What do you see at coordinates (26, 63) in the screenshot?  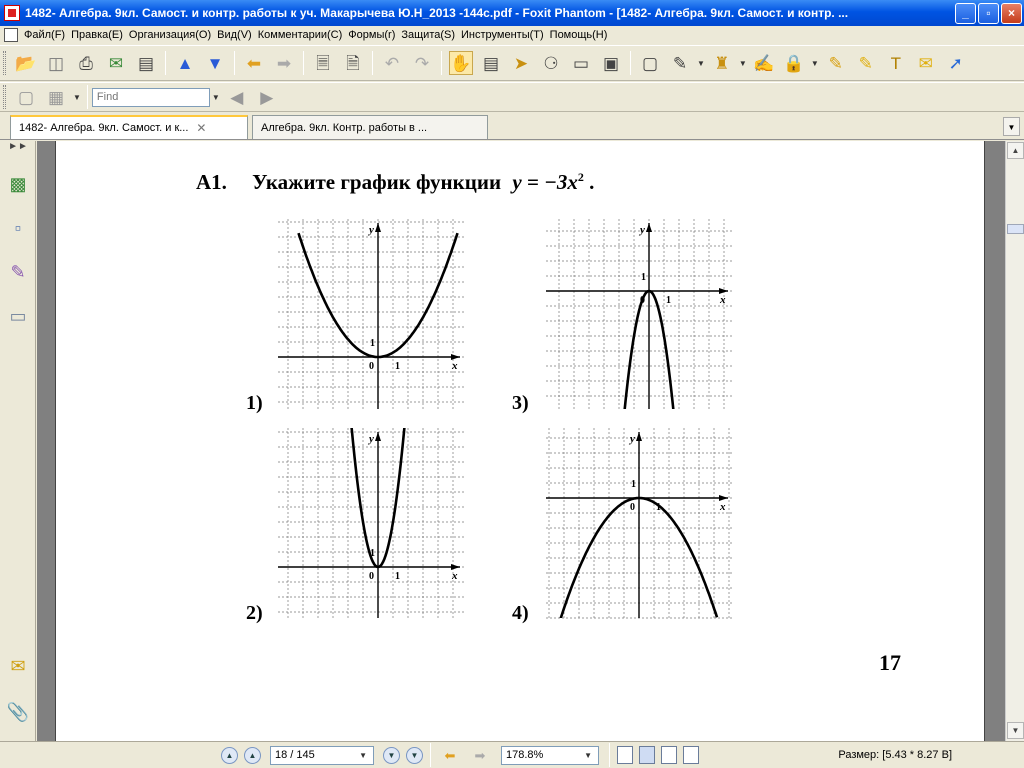 I see `open-icon: 📂` at bounding box center [26, 63].